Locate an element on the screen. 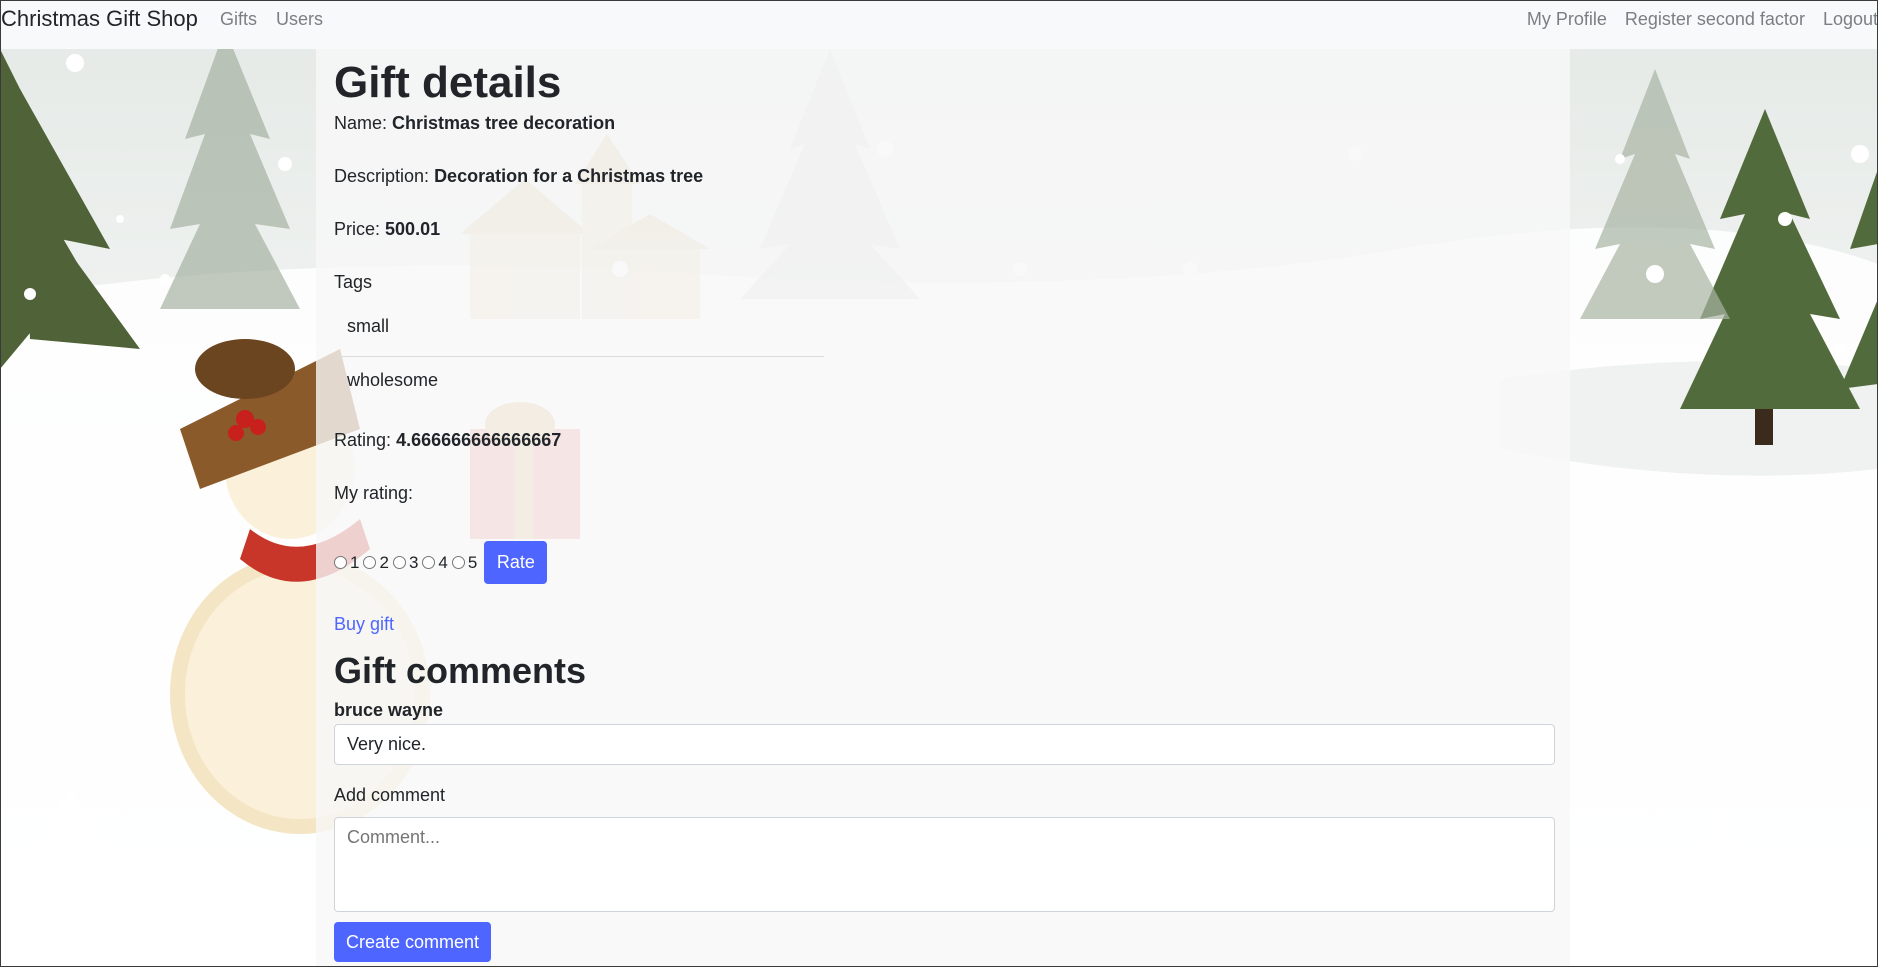  nav-link-users: Users is located at coordinates (299, 19).